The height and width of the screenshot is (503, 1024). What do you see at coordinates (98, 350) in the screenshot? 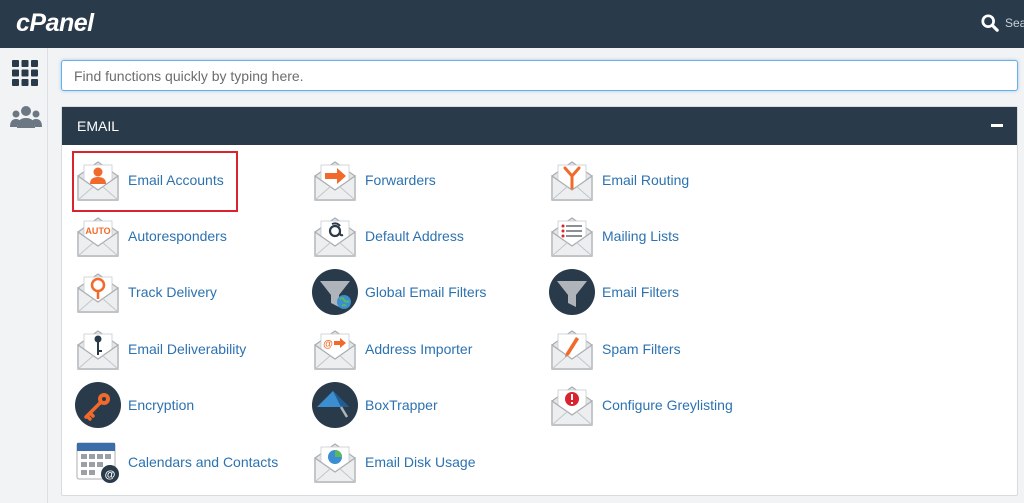
I see `envelope-key-icon` at bounding box center [98, 350].